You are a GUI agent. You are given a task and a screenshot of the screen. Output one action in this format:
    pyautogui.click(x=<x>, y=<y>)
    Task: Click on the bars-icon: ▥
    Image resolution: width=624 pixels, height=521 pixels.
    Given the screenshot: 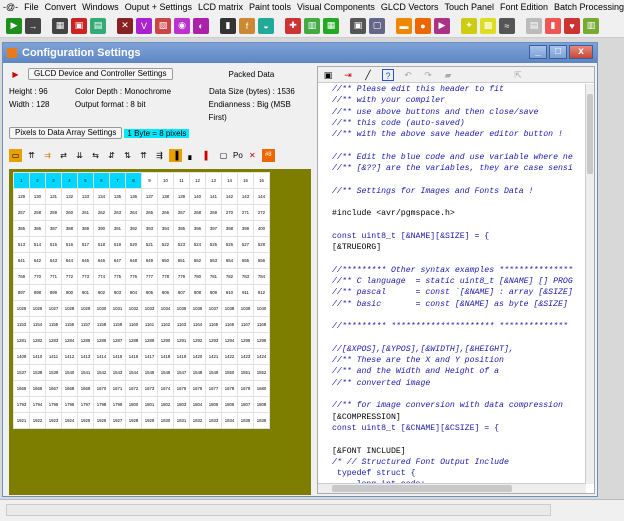 What is the action you would take?
    pyautogui.click(x=591, y=25)
    